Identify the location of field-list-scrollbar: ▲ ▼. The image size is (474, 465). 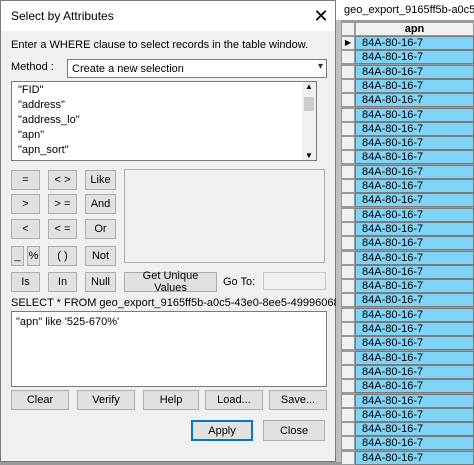
(309, 121).